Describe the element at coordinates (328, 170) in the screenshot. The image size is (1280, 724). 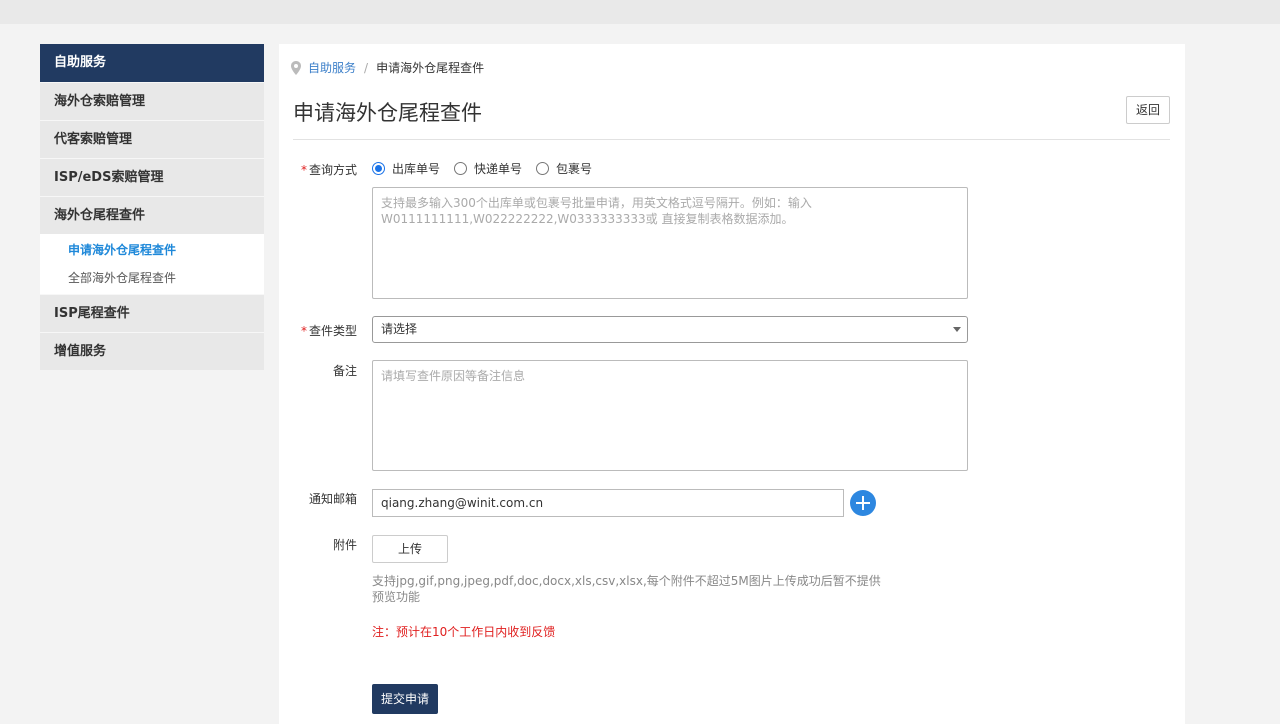
I see `query-method-label: * 查询方式` at that location.